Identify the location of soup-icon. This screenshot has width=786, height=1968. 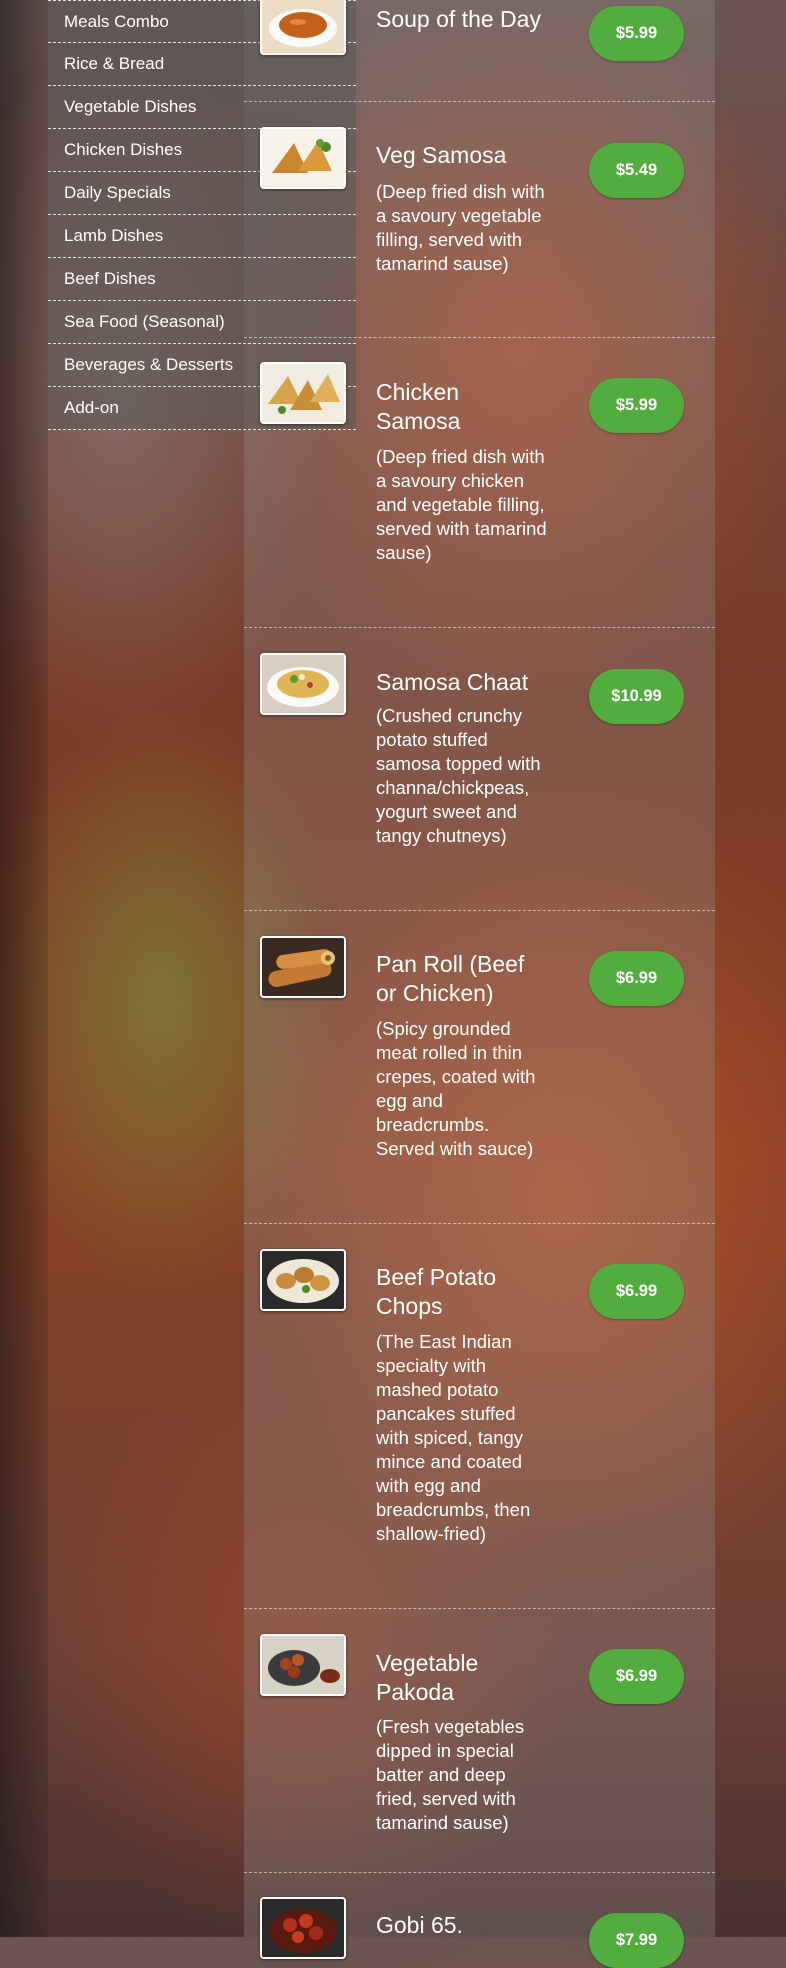
(303, 27).